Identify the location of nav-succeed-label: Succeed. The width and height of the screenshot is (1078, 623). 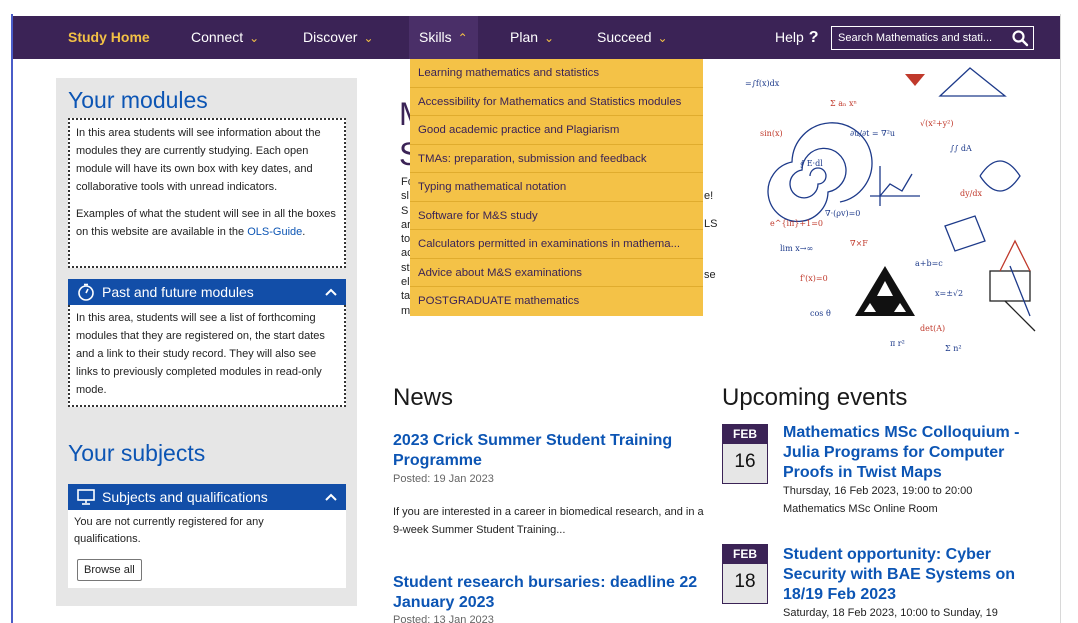
(624, 37).